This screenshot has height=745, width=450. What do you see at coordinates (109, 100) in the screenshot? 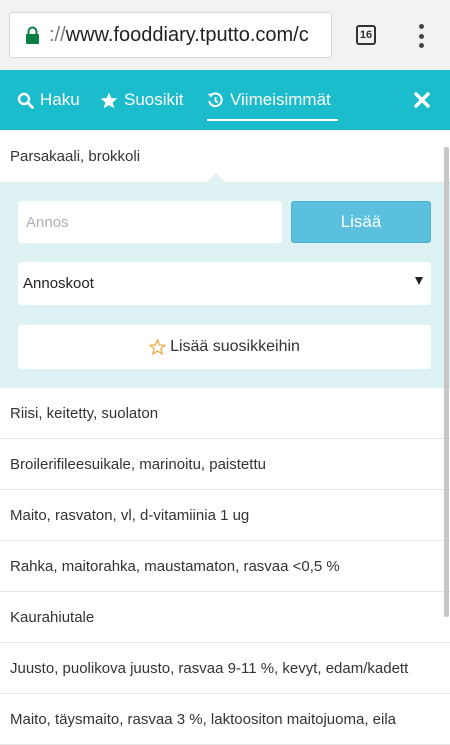
I see `star-icon` at bounding box center [109, 100].